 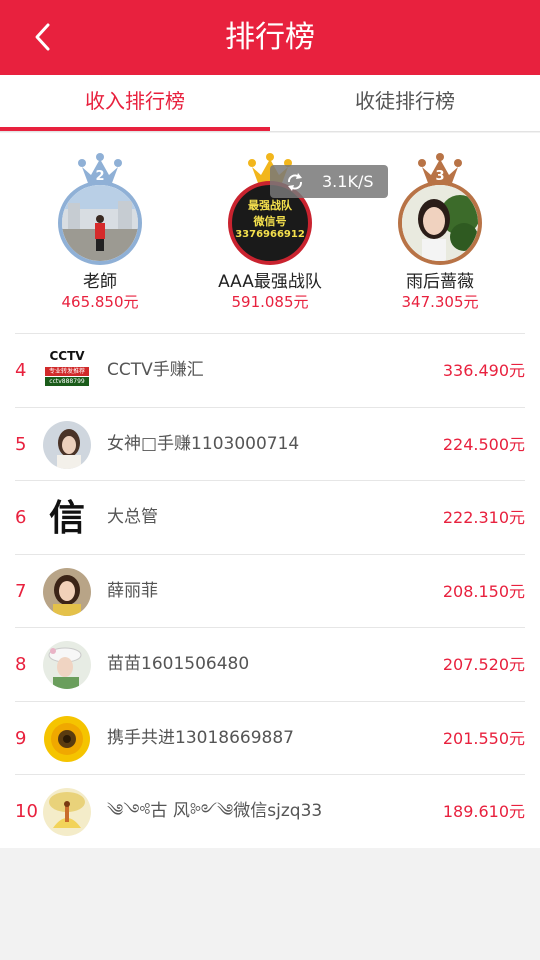 I want to click on user-name: 苗苗1601506480, so click(x=178, y=664).